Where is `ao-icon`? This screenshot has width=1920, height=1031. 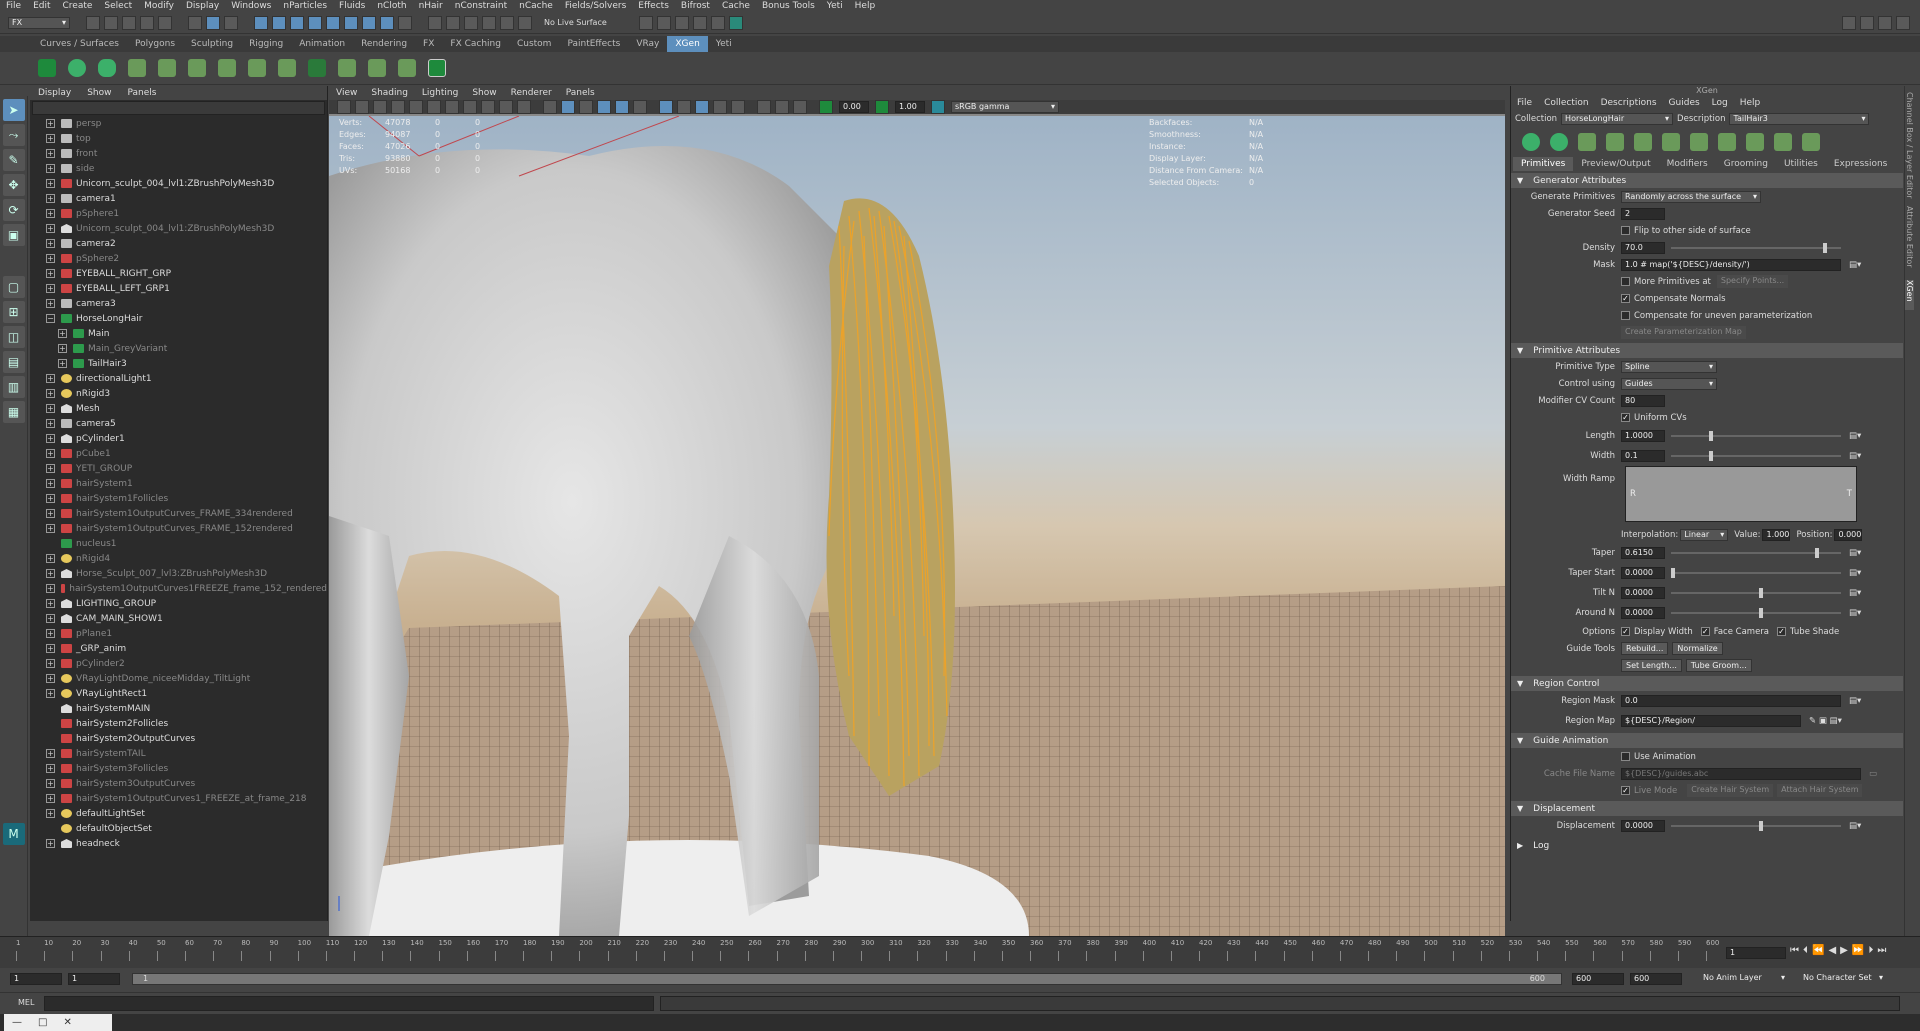
ao-icon is located at coordinates (684, 107).